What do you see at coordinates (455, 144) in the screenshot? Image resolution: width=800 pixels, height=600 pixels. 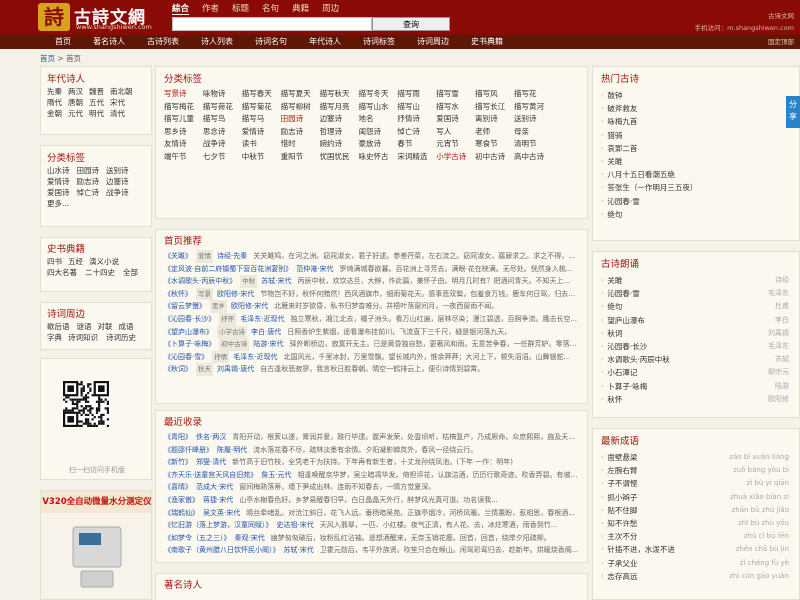 I see `classify-link: 元宵节` at bounding box center [455, 144].